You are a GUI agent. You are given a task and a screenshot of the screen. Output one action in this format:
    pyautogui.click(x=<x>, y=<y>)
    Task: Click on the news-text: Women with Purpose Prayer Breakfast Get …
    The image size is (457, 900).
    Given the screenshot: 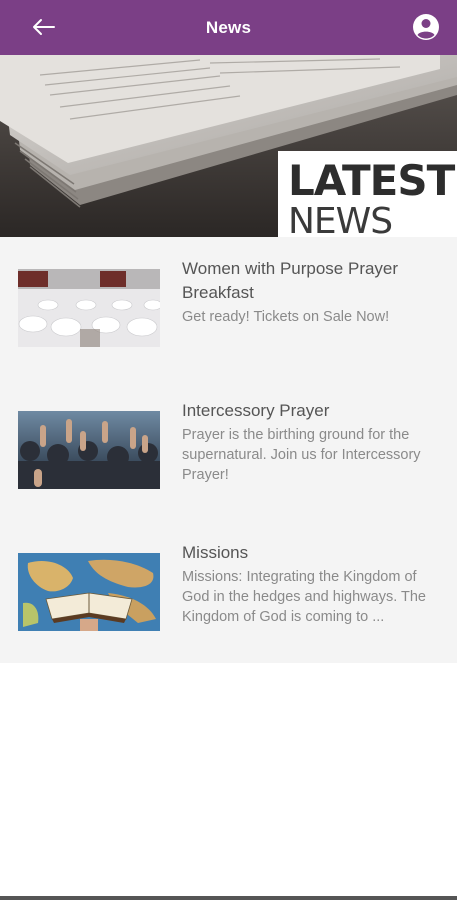 What is the action you would take?
    pyautogui.click(x=313, y=292)
    